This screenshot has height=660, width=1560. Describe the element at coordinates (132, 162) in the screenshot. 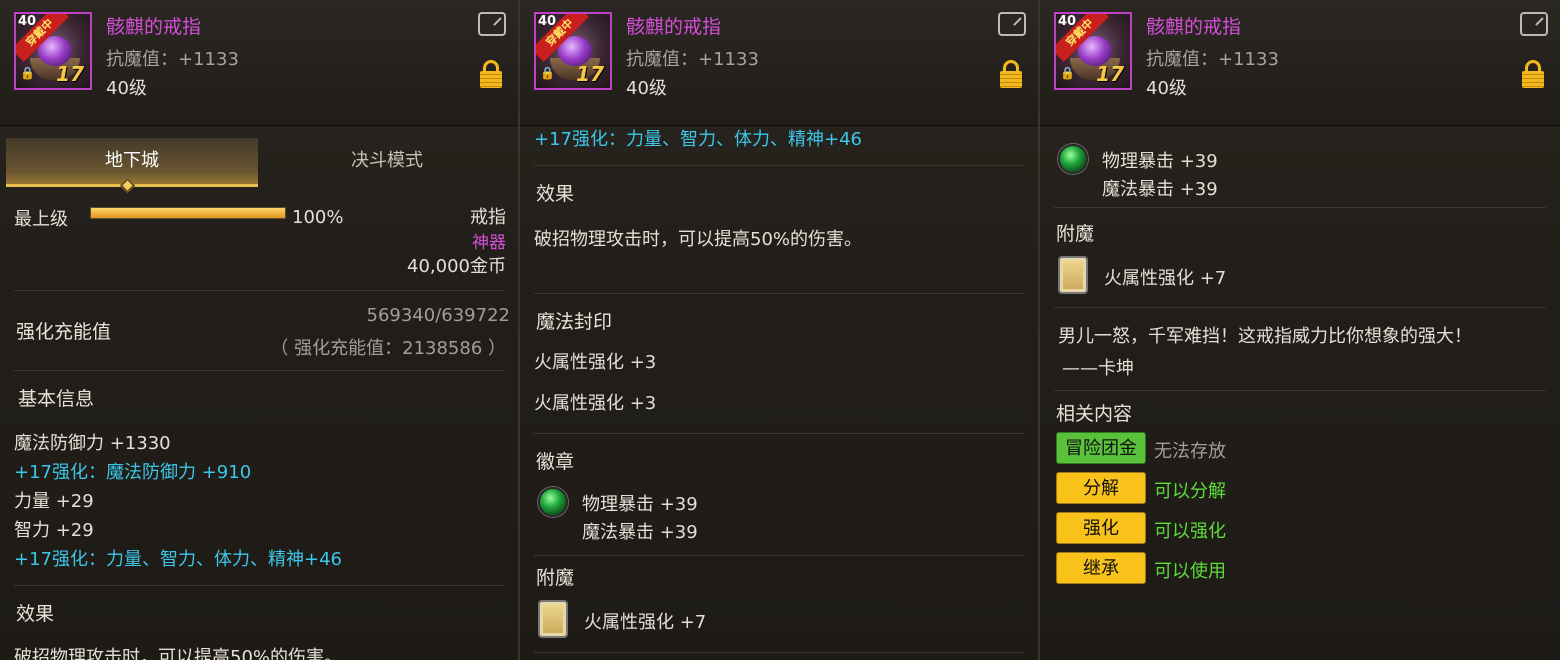

I see `tab-dungeon: 地下城` at that location.